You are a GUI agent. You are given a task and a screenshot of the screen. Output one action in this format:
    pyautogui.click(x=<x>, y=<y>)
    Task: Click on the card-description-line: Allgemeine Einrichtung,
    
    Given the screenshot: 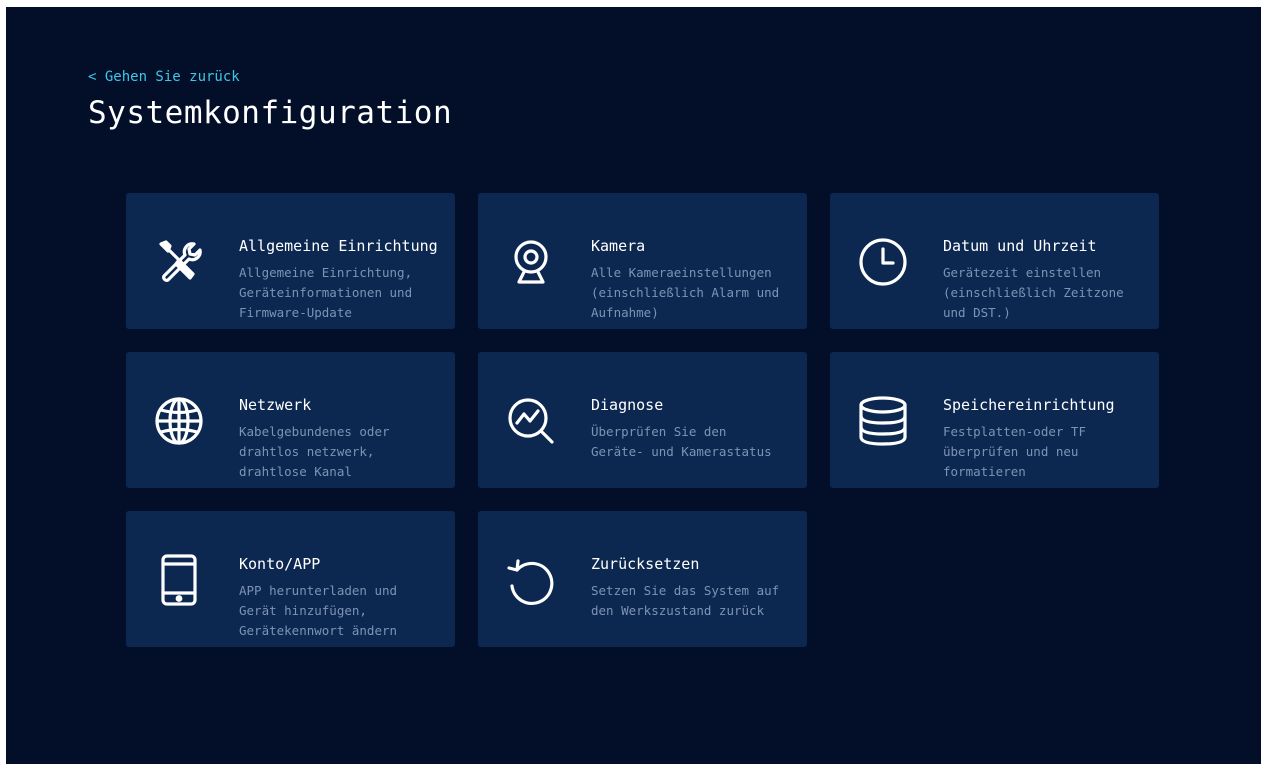 What is the action you would take?
    pyautogui.click(x=326, y=272)
    